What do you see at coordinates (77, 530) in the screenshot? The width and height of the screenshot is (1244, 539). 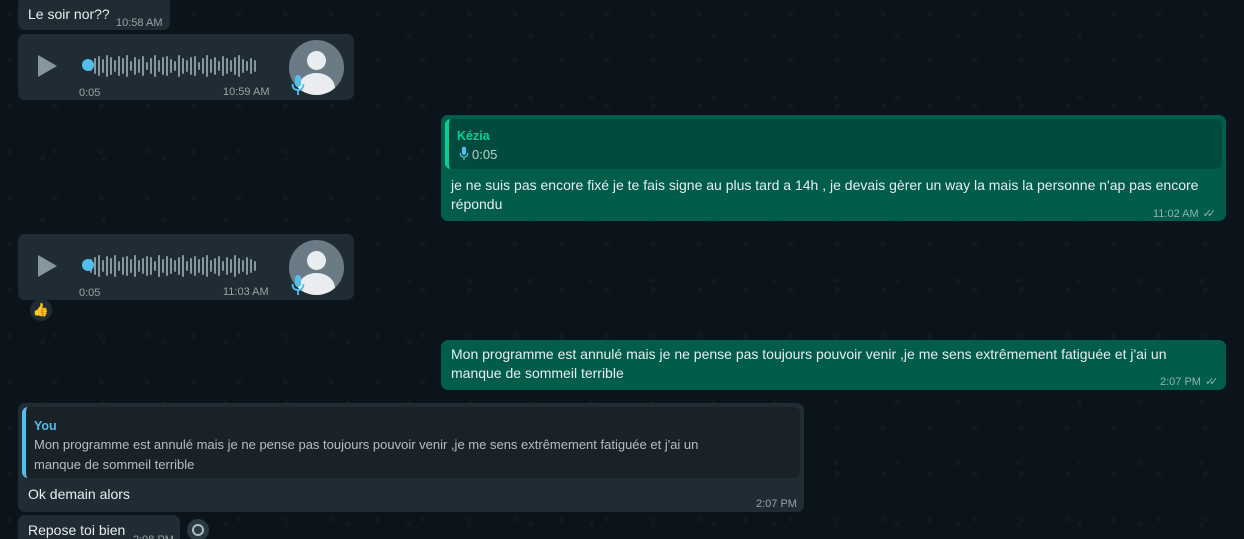 I see `message-text: Repose toi bien` at bounding box center [77, 530].